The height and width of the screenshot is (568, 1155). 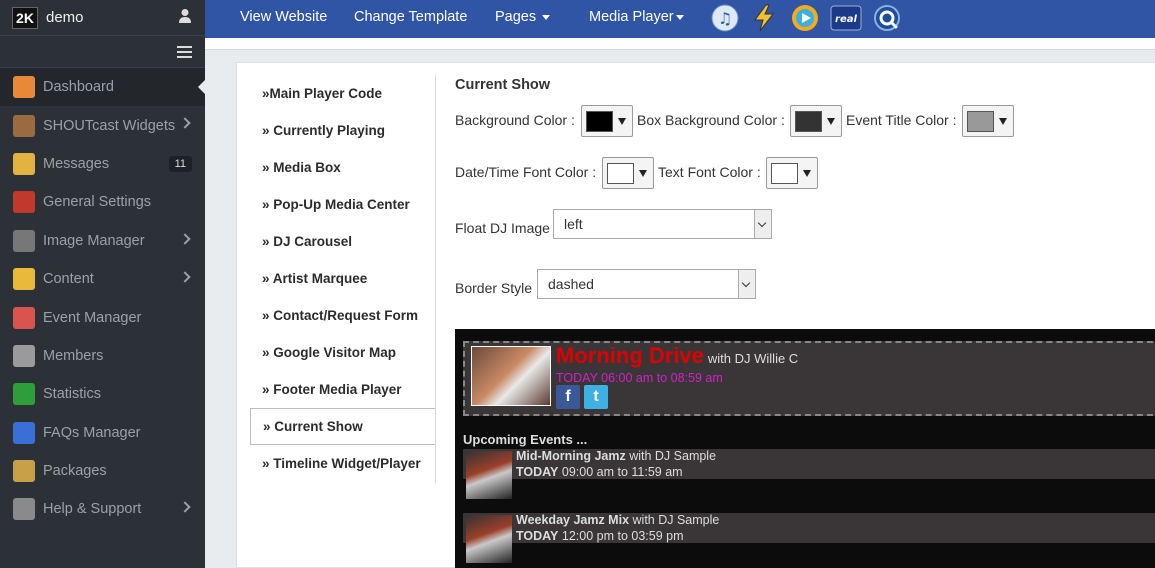 What do you see at coordinates (92, 317) in the screenshot?
I see `sidebar-item-label: Event Manager` at bounding box center [92, 317].